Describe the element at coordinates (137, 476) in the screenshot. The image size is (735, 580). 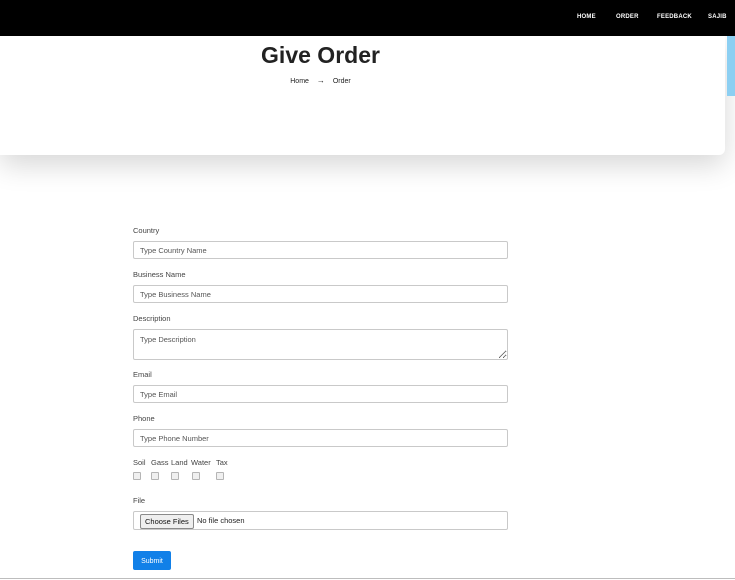
I see `checkbox-soil` at that location.